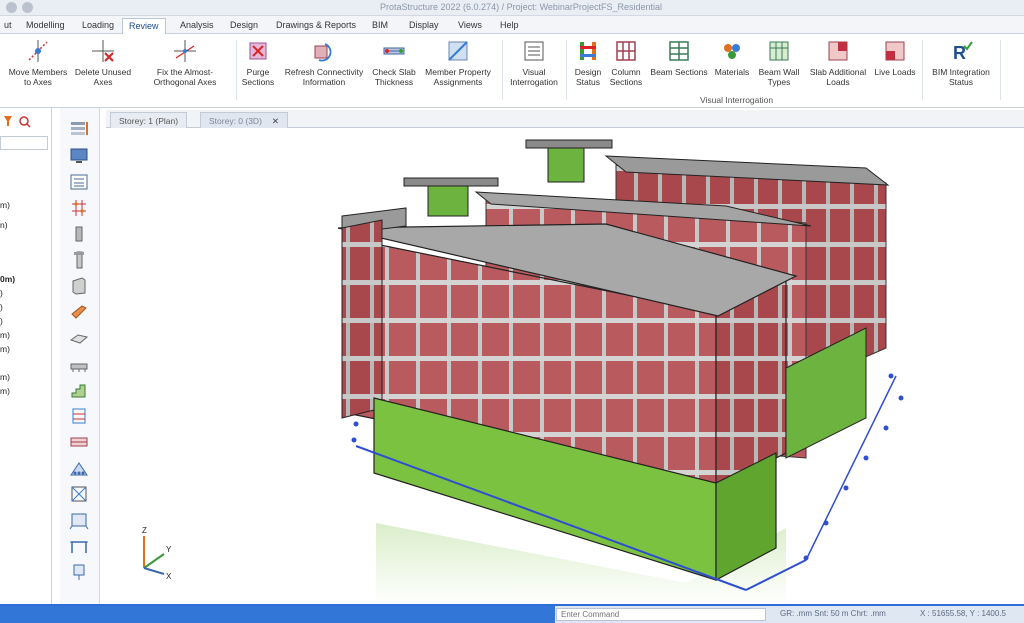 The image size is (1024, 623). I want to click on slab-icon, so click(79, 338).